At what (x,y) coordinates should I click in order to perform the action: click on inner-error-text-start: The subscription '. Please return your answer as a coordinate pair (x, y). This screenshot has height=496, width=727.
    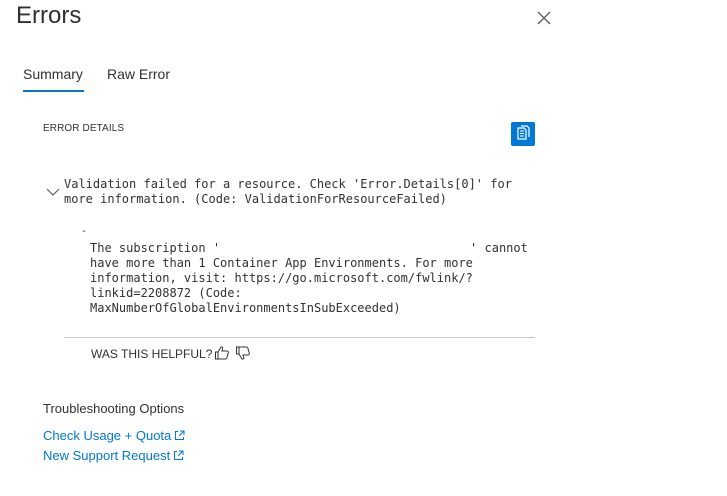
    Looking at the image, I should click on (155, 248).